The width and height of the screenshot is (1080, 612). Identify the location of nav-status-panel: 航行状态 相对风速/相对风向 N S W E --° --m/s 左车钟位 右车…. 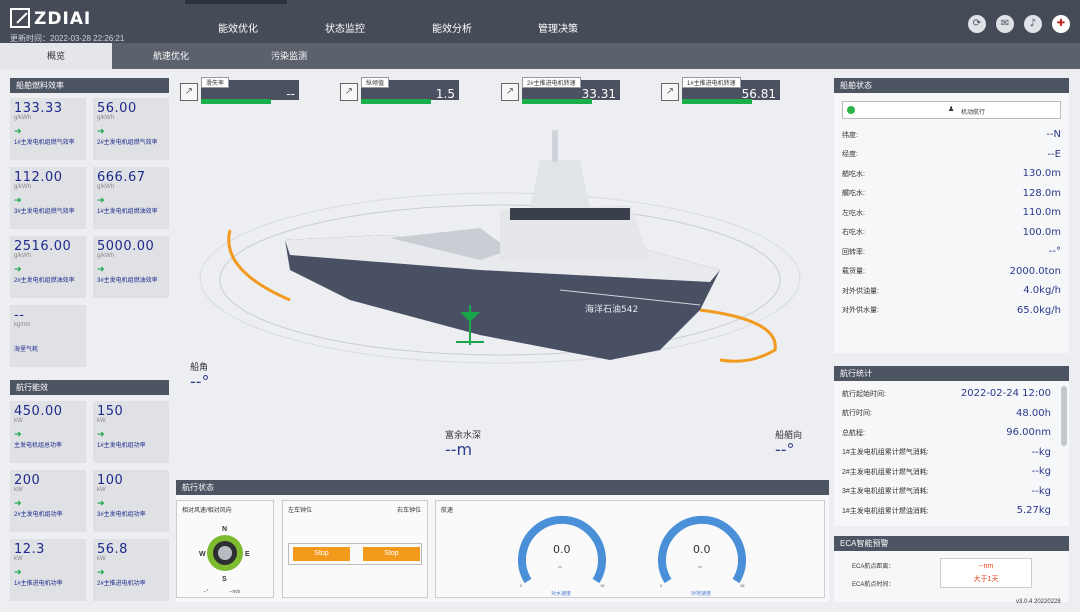
(502, 541).